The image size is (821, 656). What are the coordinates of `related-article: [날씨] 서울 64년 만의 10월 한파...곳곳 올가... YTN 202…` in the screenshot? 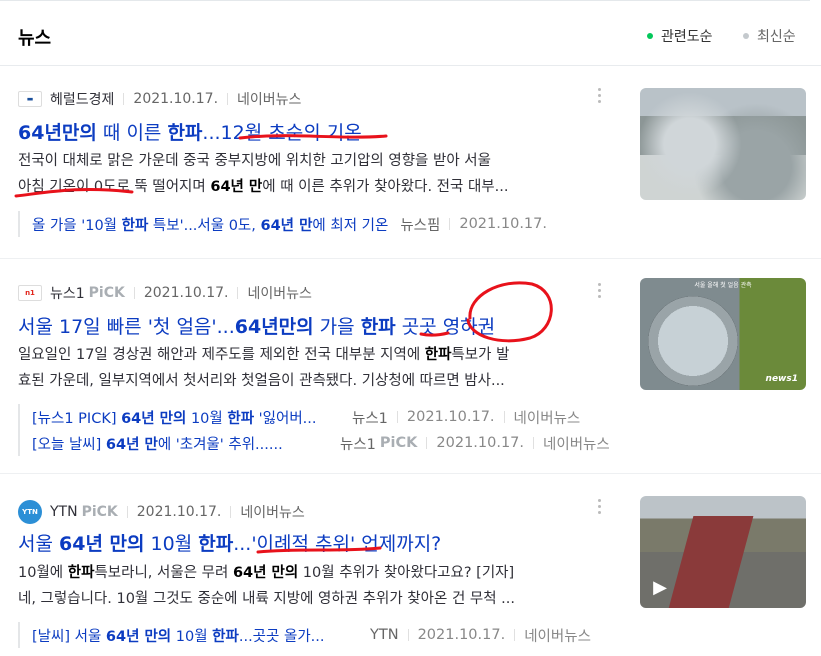 It's located at (311, 635).